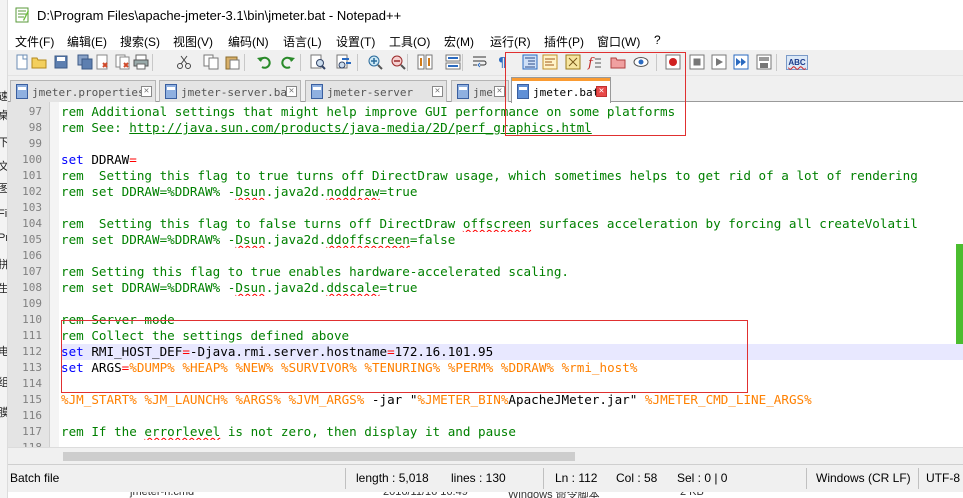 The image size is (963, 498). Describe the element at coordinates (741, 62) in the screenshot. I see `run-macro-multiple-icon` at that location.